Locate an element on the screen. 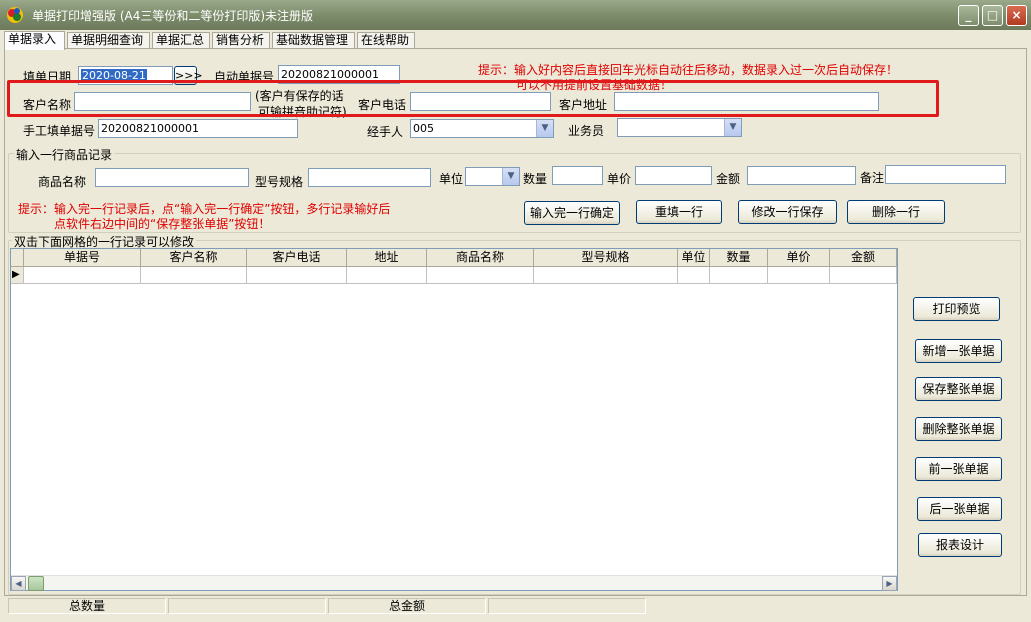  amount-label: 金额 is located at coordinates (728, 179).